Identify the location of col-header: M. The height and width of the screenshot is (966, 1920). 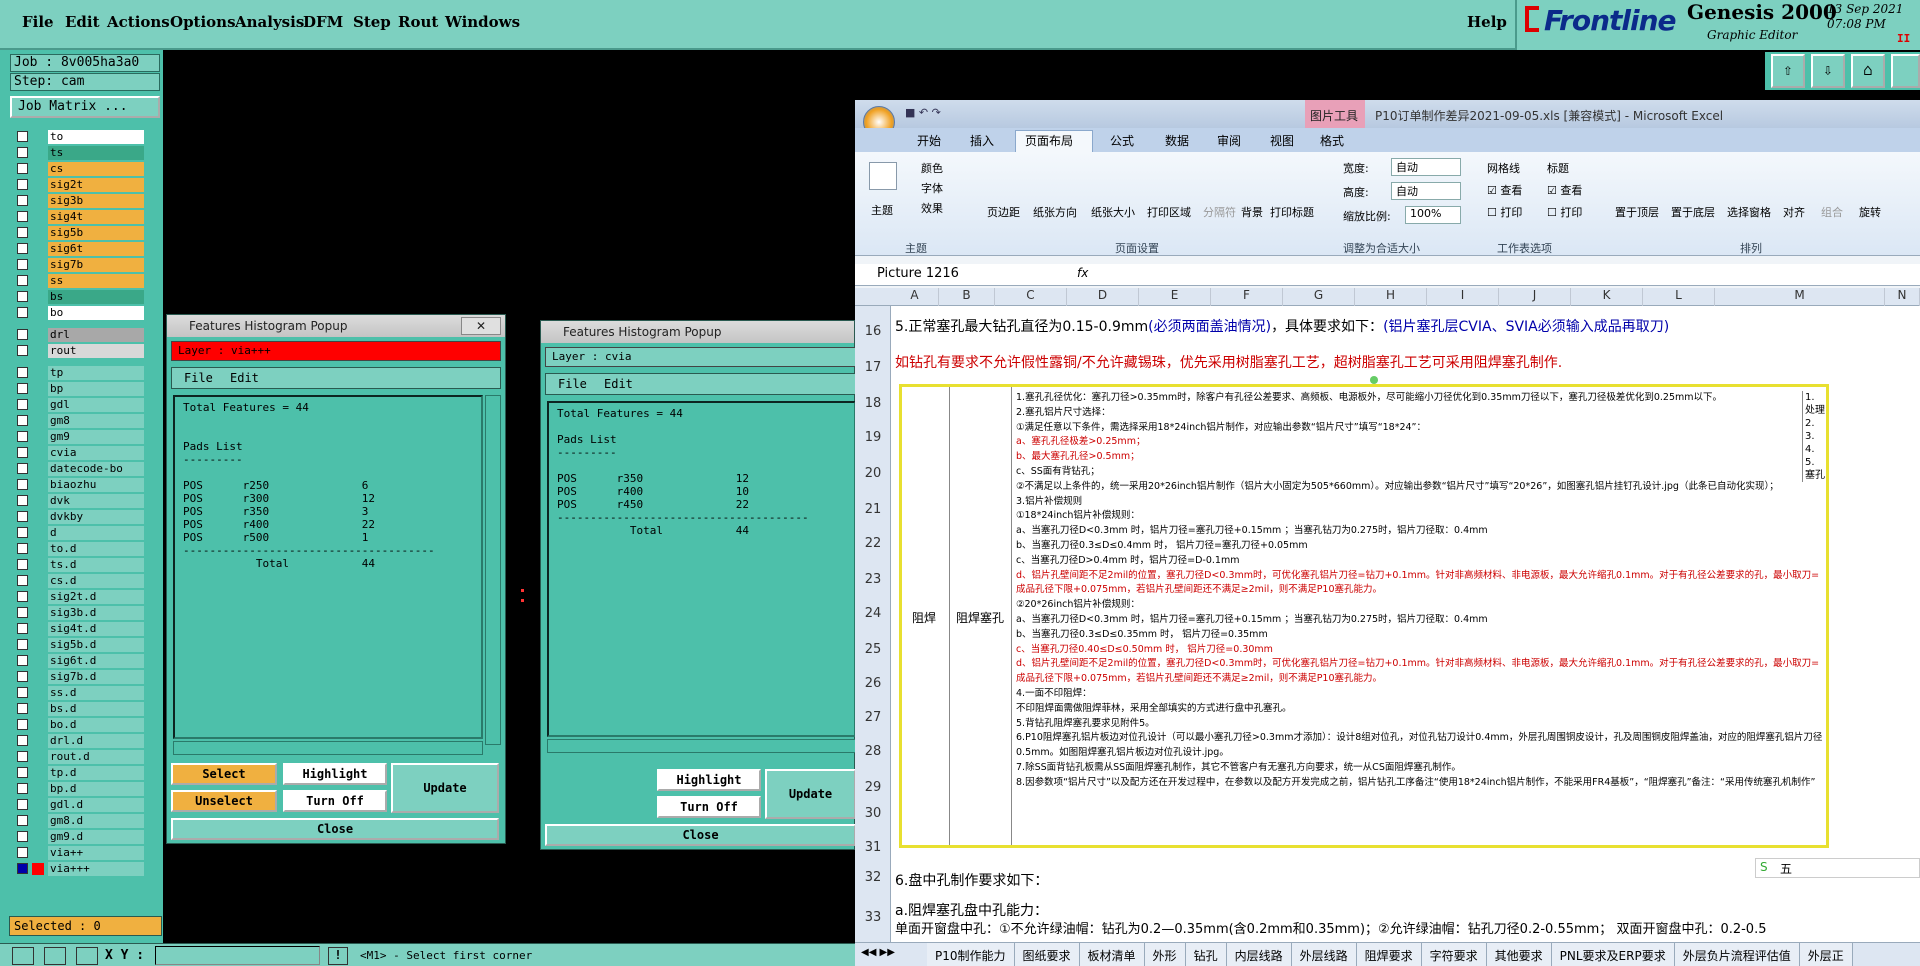
(1800, 297).